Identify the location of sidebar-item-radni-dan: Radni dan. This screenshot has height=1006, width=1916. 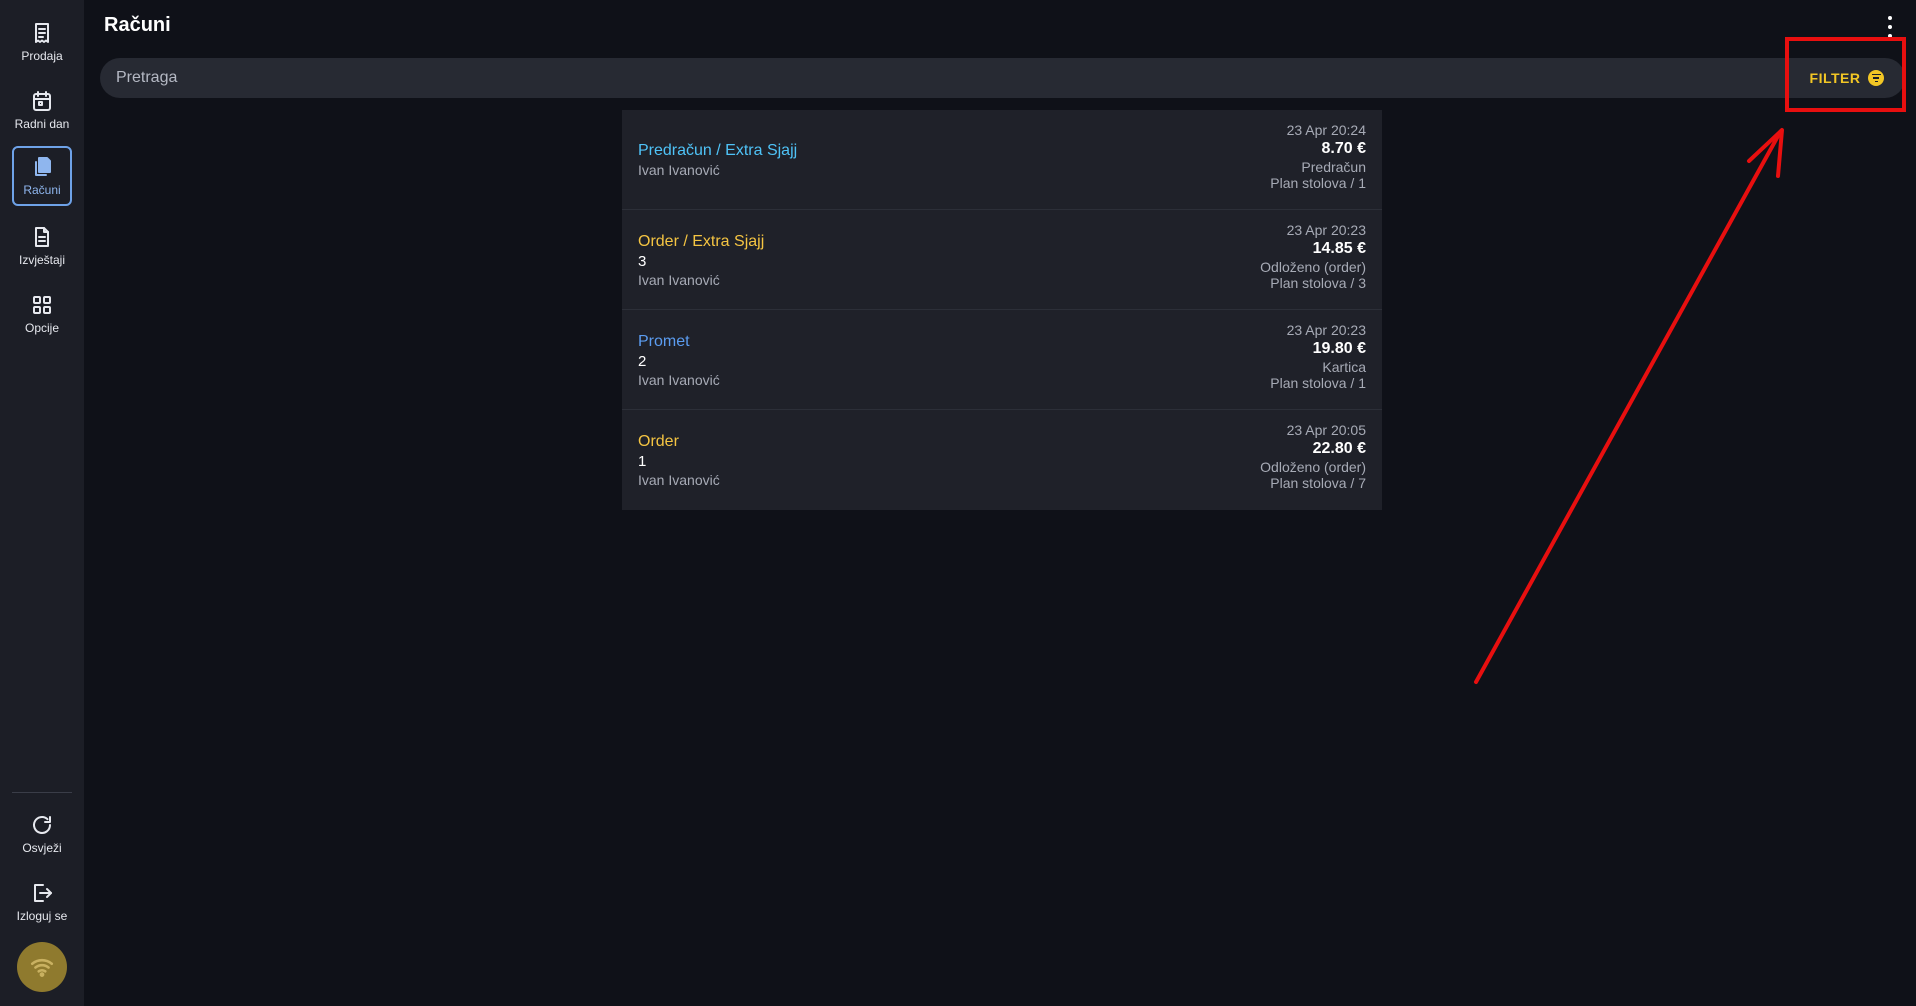
(42, 110).